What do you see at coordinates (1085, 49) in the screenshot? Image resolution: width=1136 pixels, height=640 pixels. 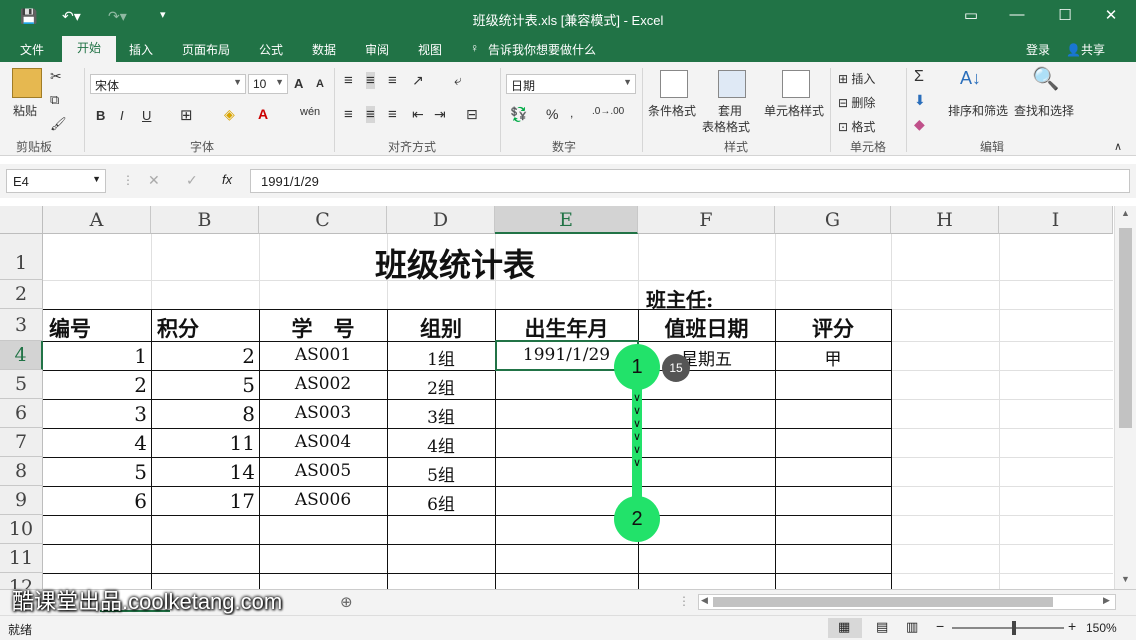 I see `share-button: 👤共享` at bounding box center [1085, 49].